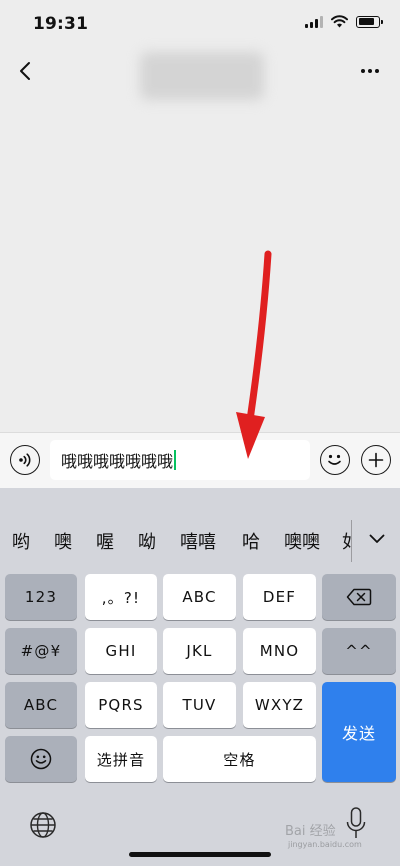 Image resolution: width=400 pixels, height=866 pixels. What do you see at coordinates (279, 651) in the screenshot?
I see `mno-key: MNO` at bounding box center [279, 651].